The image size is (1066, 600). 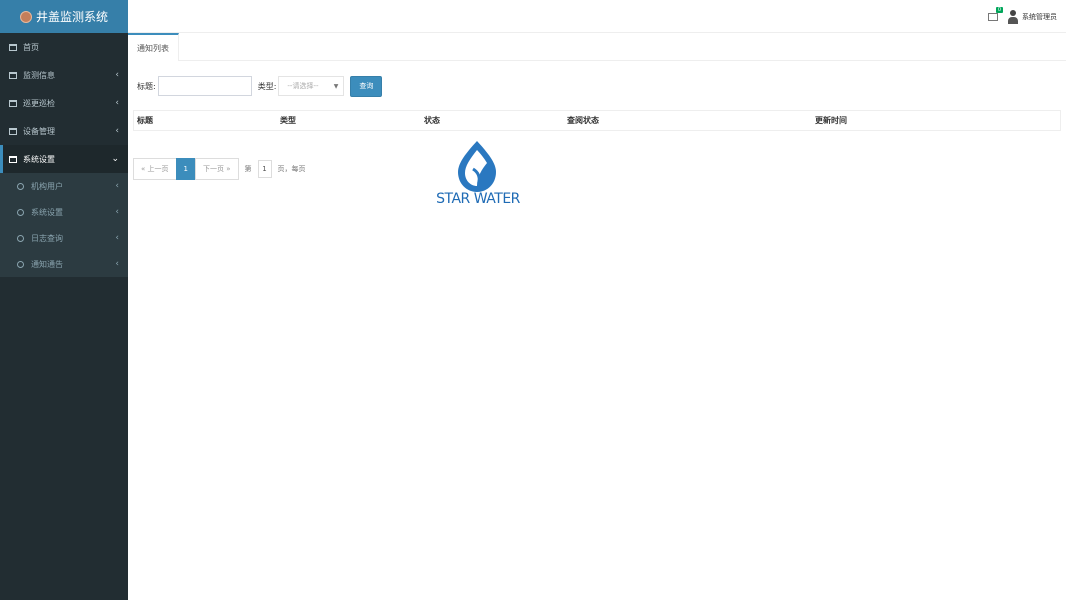 I want to click on sidebar-subitem-system-config: 系统设置 ‹, so click(x=64, y=212).